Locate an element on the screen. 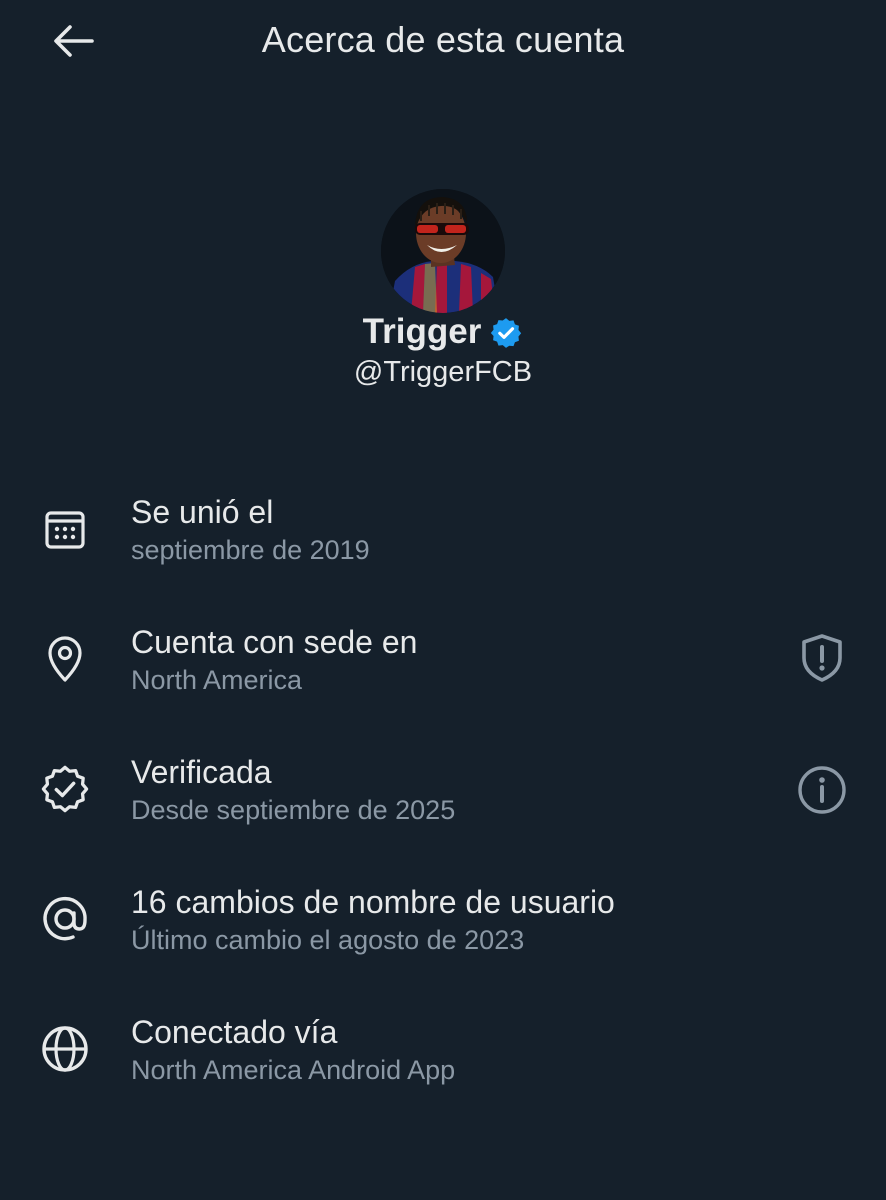  shield-alert-icon is located at coordinates (822, 658).